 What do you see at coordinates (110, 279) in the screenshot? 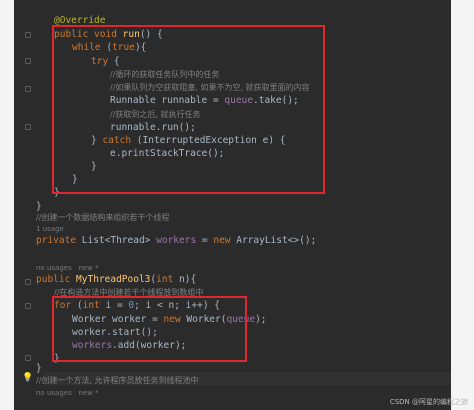
I see `method-name: MyThreadPool3` at bounding box center [110, 279].